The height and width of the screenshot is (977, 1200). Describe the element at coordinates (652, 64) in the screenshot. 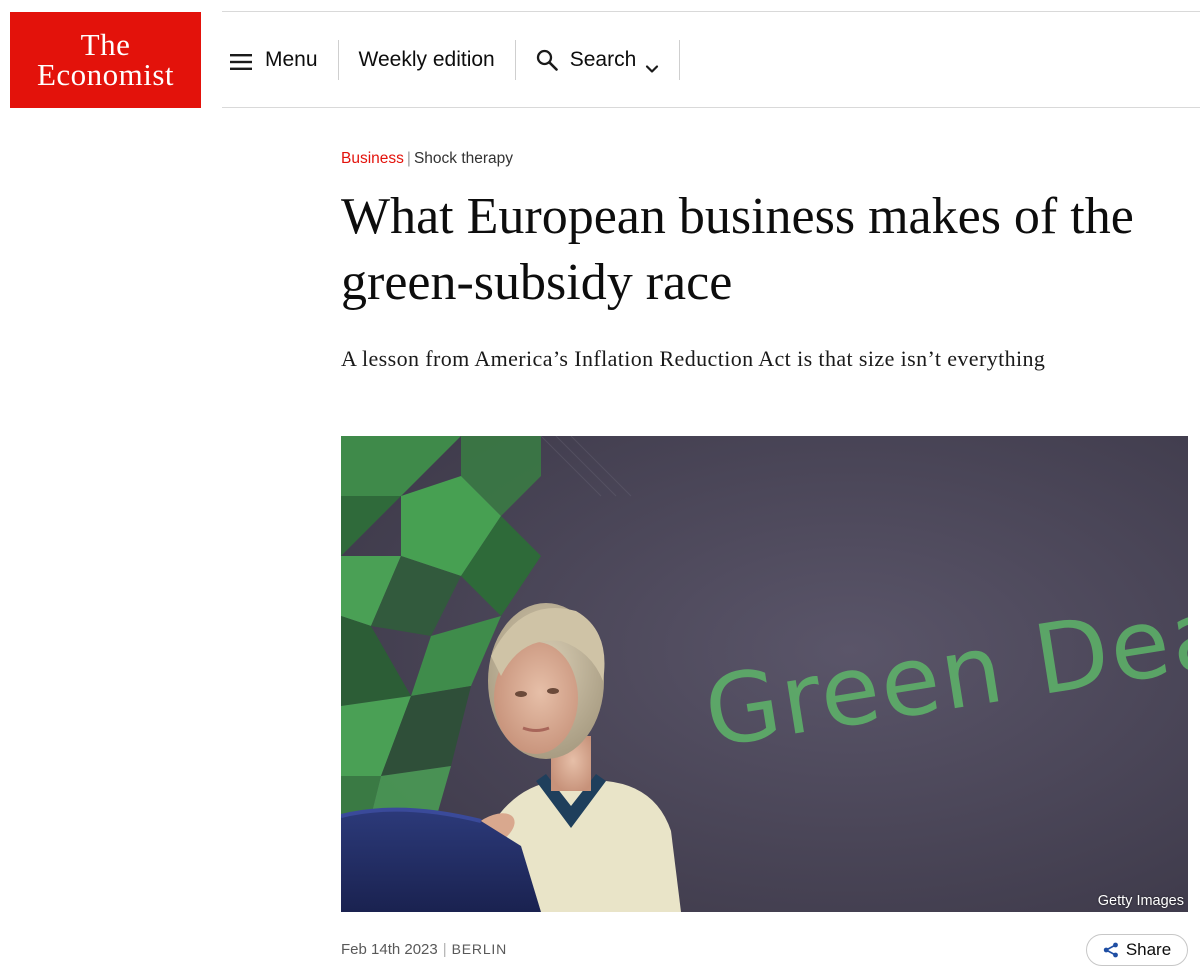

I see `chevron-down-icon` at that location.